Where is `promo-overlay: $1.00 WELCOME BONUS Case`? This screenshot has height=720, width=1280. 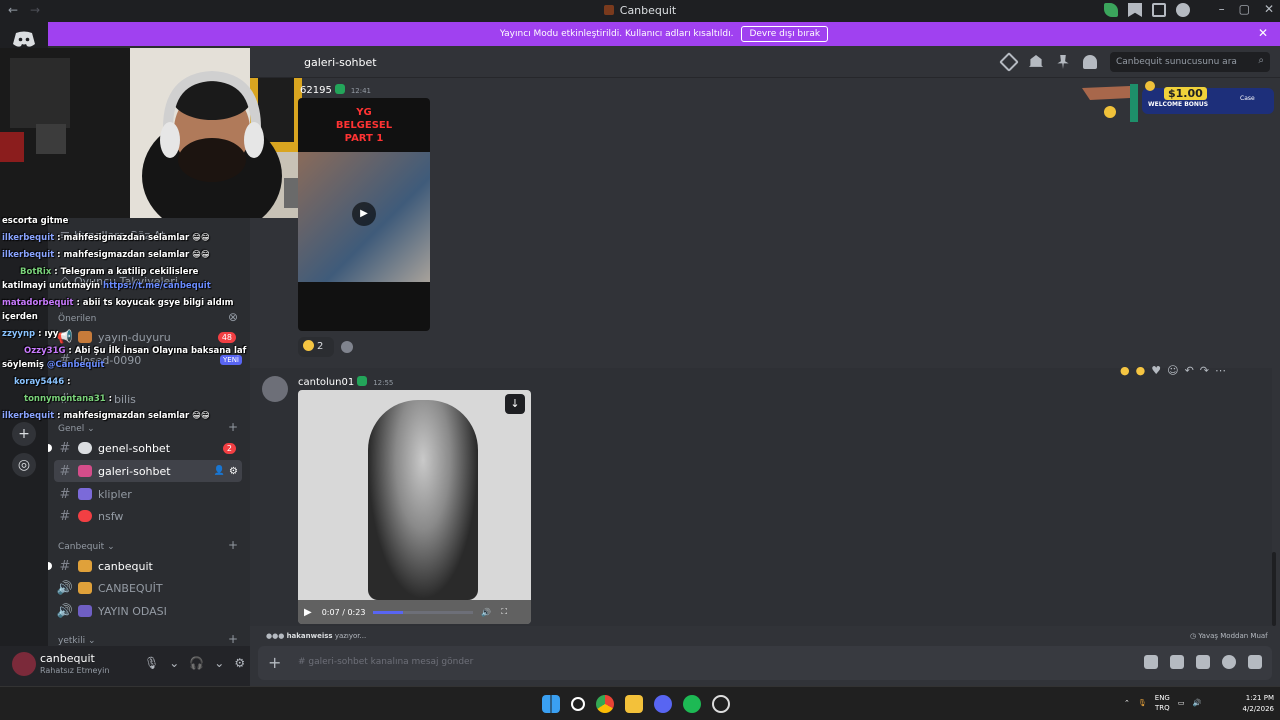 promo-overlay: $1.00 WELCOME BONUS Case is located at coordinates (1177, 101).